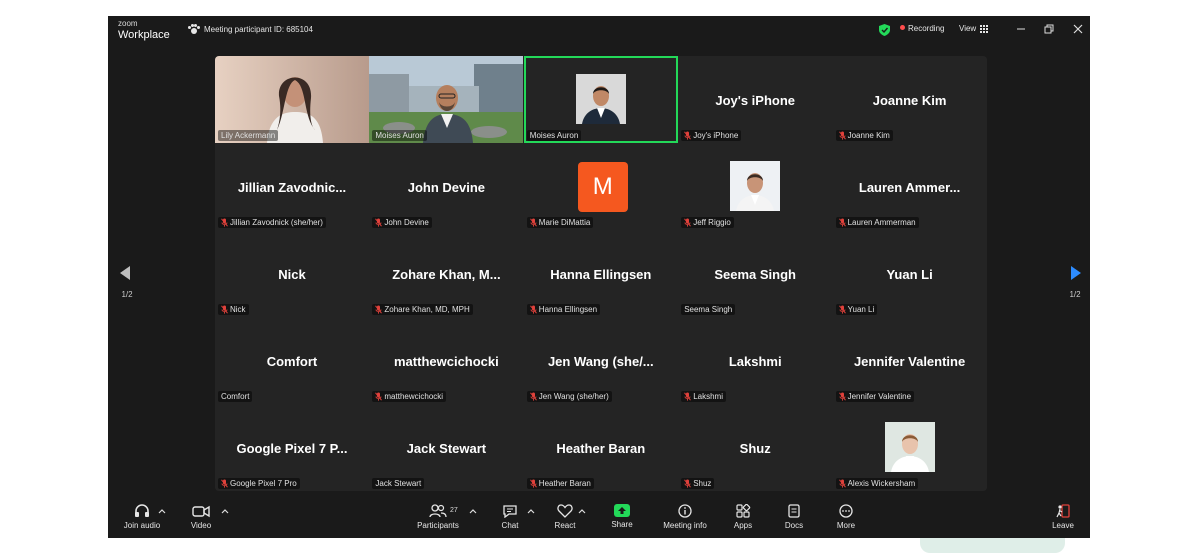 The height and width of the screenshot is (553, 1200). What do you see at coordinates (1063, 517) in the screenshot?
I see `leave-button: Leave` at bounding box center [1063, 517].